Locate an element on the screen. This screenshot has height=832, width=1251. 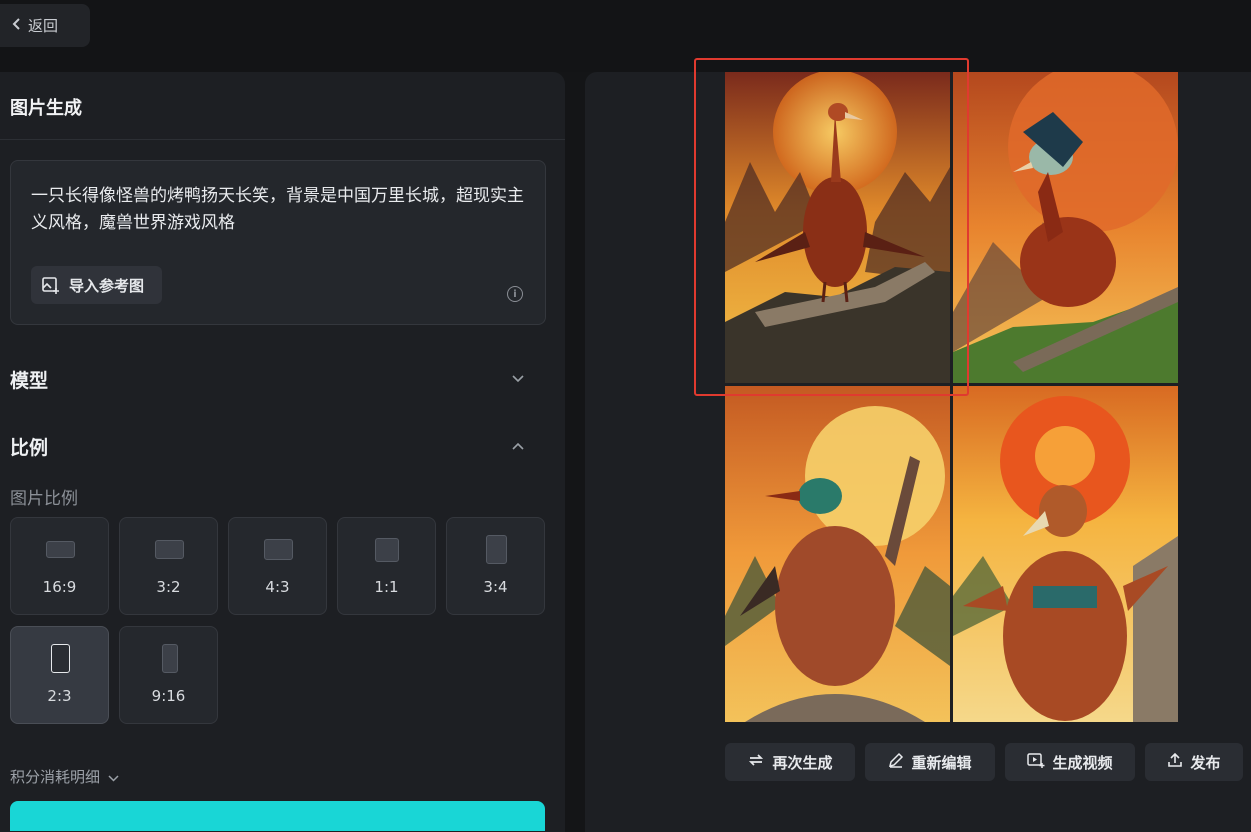
divider is located at coordinates (282, 139).